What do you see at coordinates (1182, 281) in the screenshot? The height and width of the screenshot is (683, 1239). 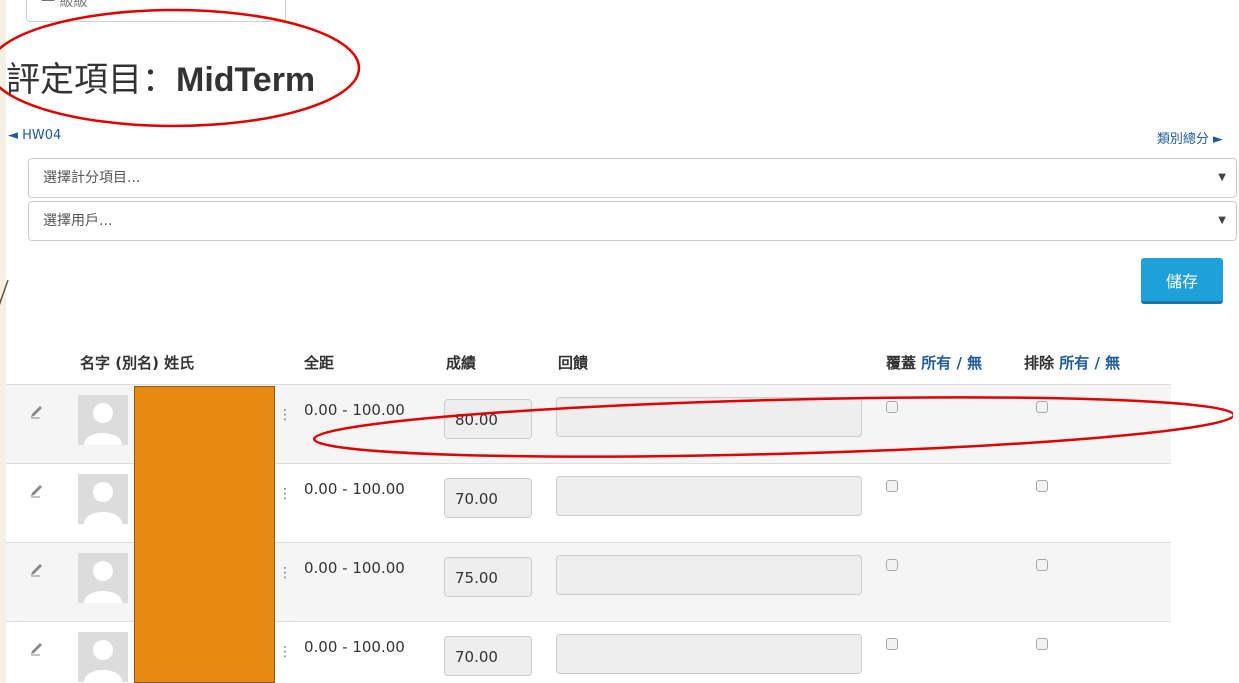 I see `save-button: 儲存` at bounding box center [1182, 281].